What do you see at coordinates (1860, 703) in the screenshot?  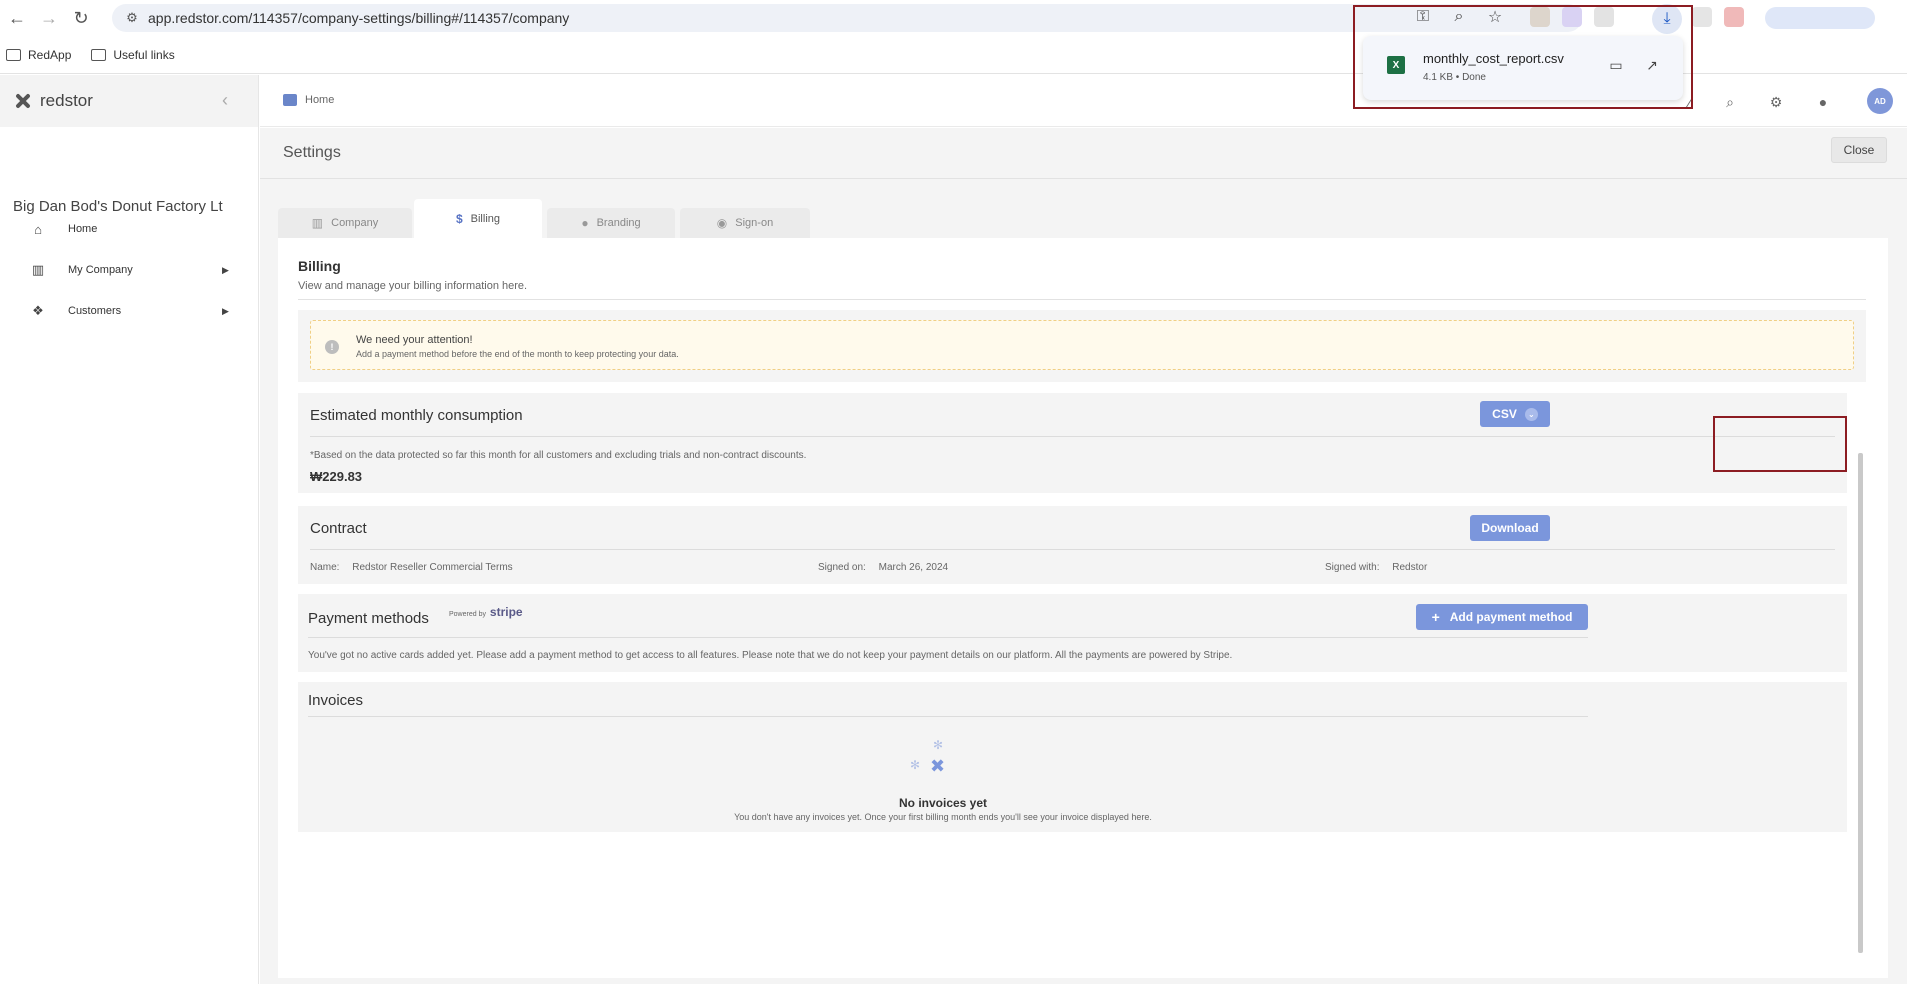 I see `scrollbar` at bounding box center [1860, 703].